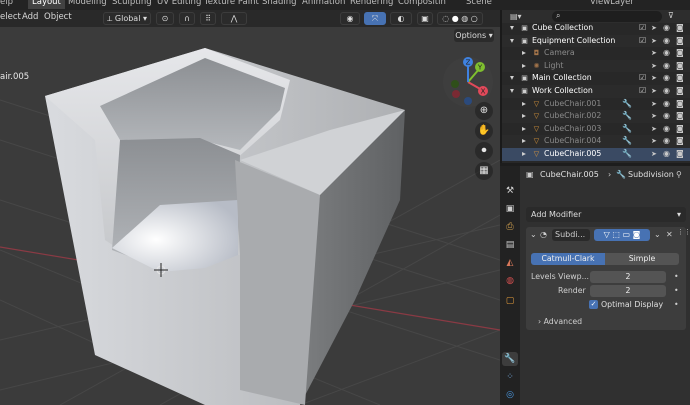 The height and width of the screenshot is (405, 690). Describe the element at coordinates (456, 94) in the screenshot. I see `gizmo-neg-x` at that location.